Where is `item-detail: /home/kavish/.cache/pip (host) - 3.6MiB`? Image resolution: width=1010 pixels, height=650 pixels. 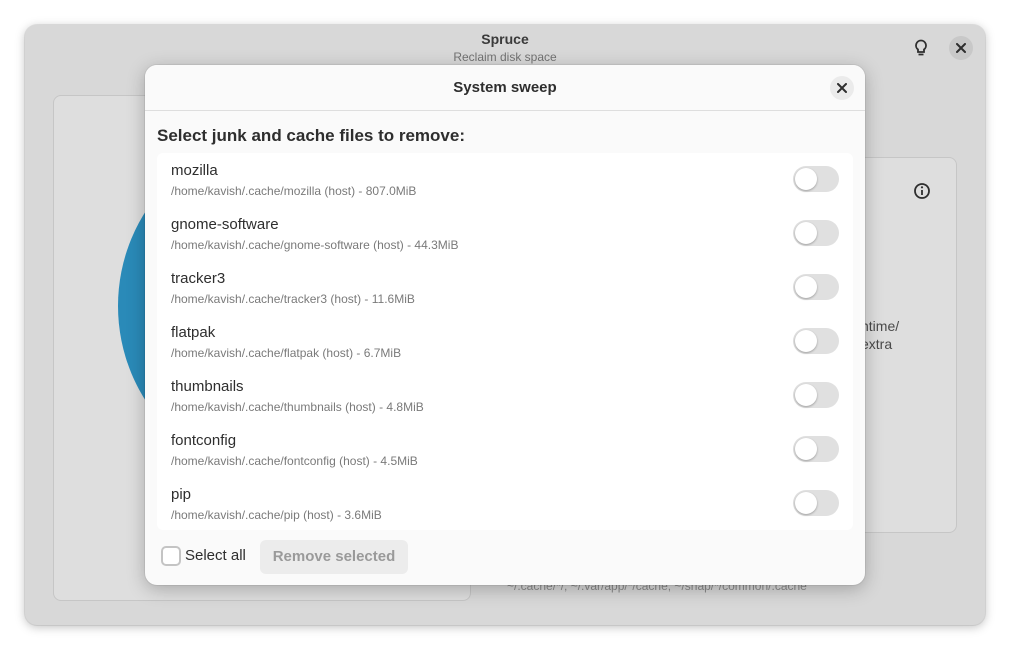
item-detail: /home/kavish/.cache/pip (host) - 3.6MiB is located at coordinates (276, 515).